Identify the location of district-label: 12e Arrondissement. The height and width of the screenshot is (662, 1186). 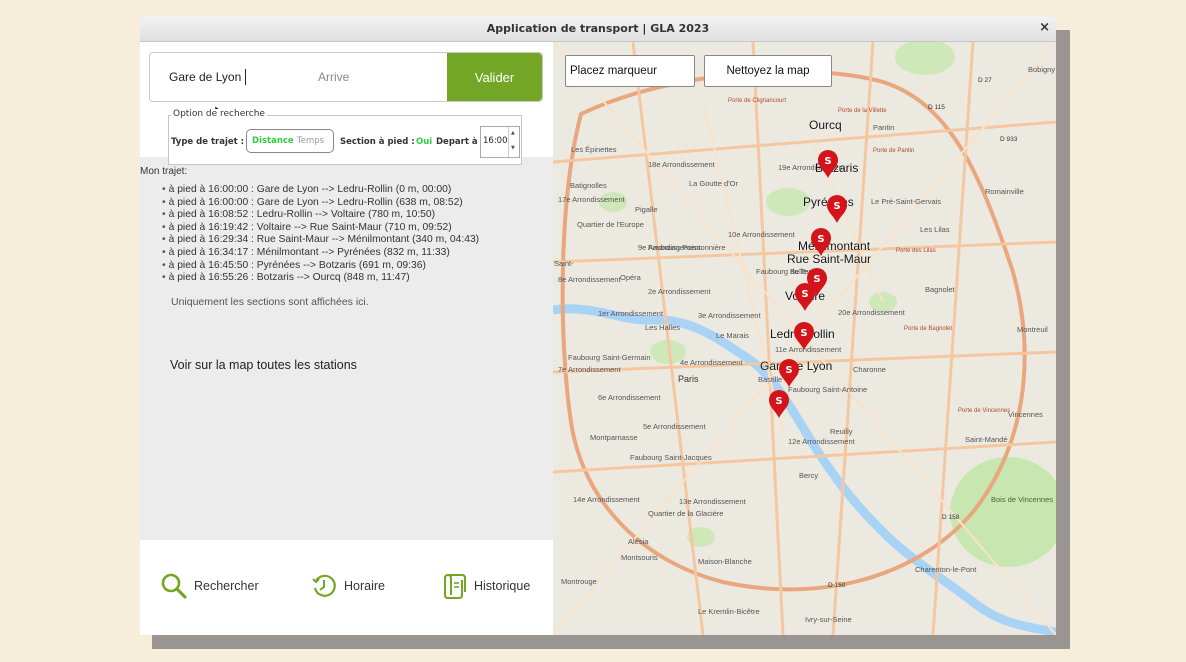
(822, 441).